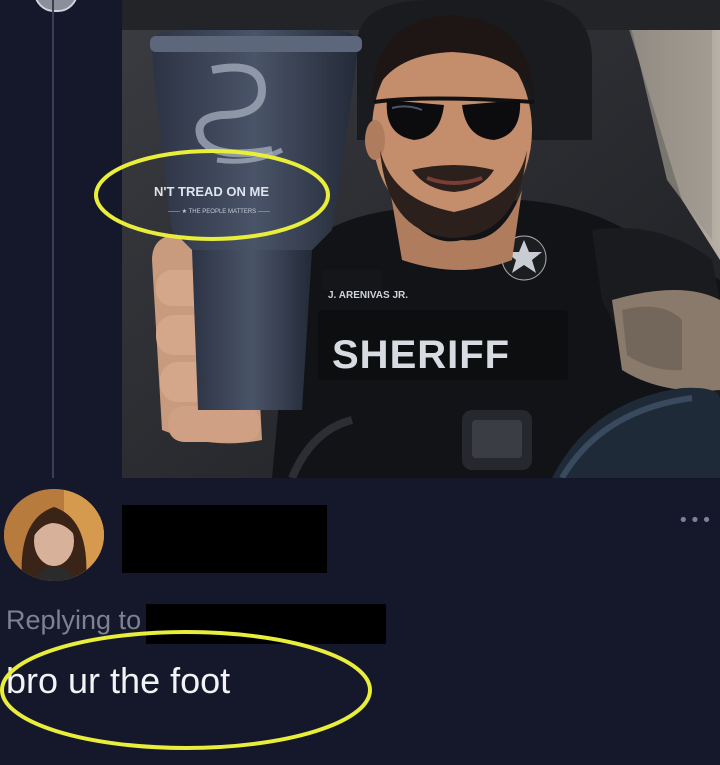 This screenshot has width=720, height=765. I want to click on redacted-display-name, so click(224, 539).